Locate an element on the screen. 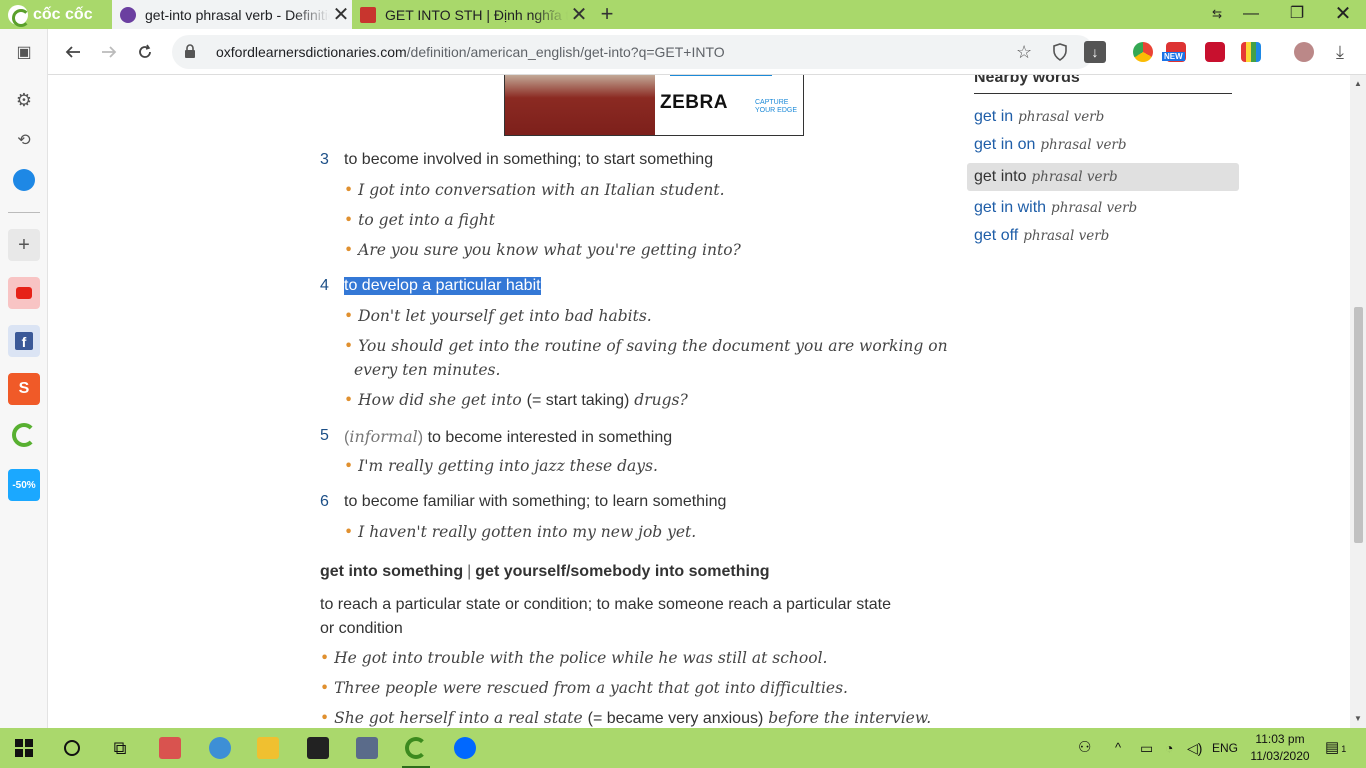  windows-taskbar: ⧉ ⚇ ^ ▭ ◔ ◁) ENG 11:03 pm 11/03/2020 ▤ 1 is located at coordinates (683, 748).